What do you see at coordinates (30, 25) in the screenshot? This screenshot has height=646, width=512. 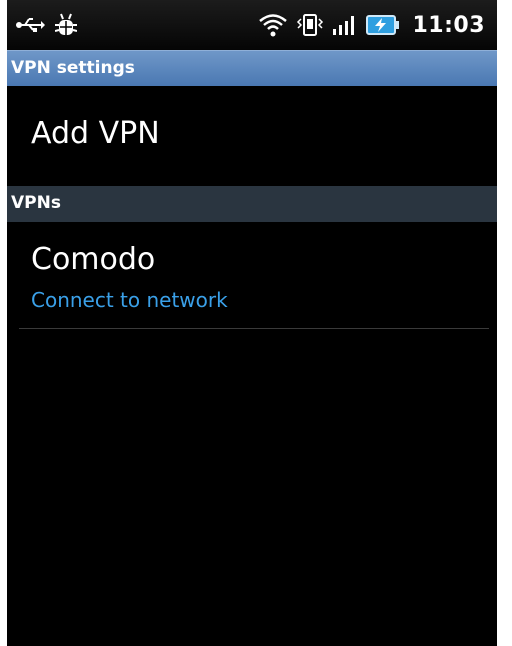 I see `usb-icon` at bounding box center [30, 25].